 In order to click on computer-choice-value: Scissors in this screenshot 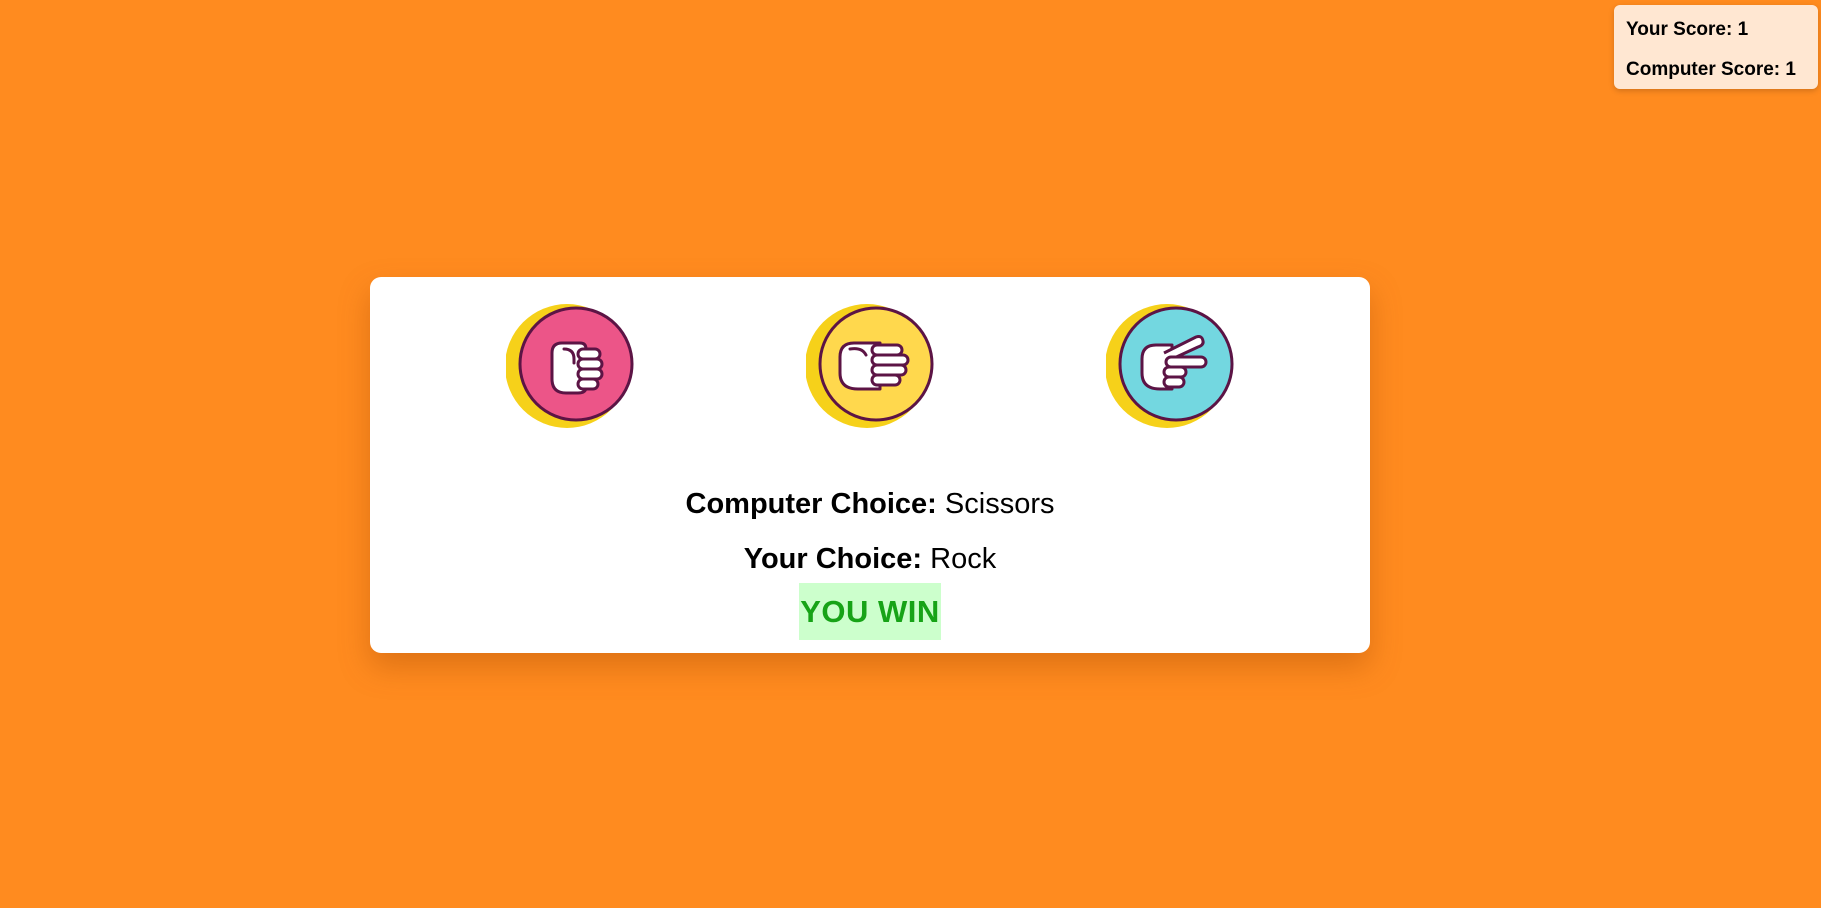, I will do `click(999, 504)`.